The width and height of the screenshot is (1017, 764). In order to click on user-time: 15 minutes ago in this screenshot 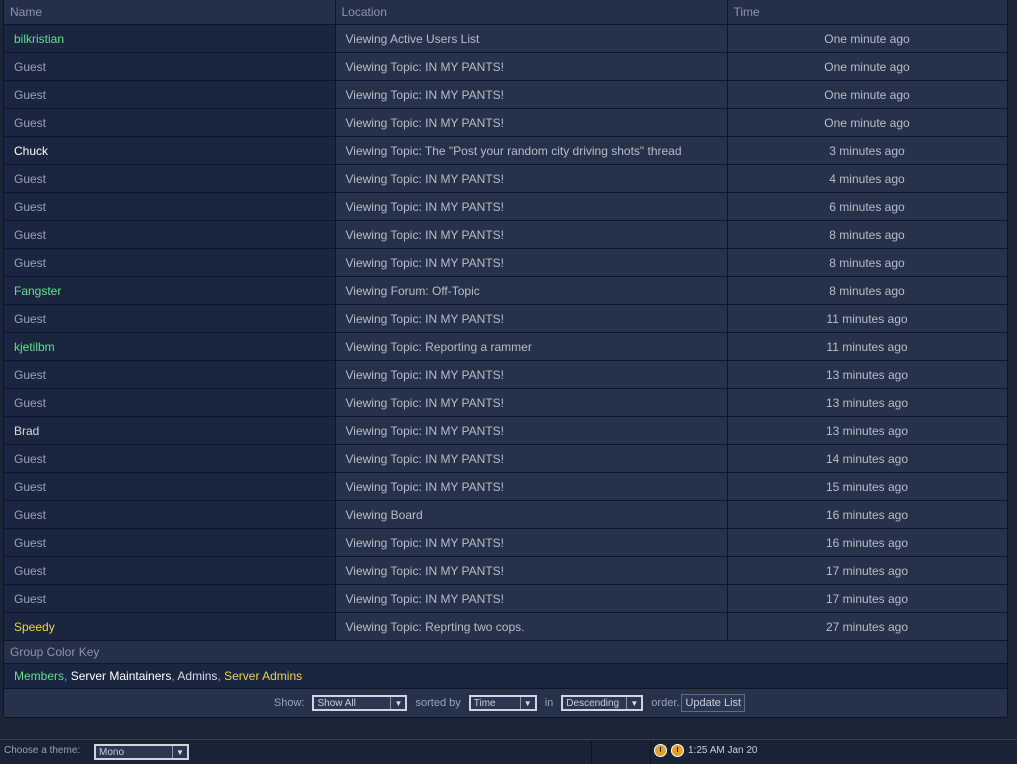, I will do `click(867, 486)`.